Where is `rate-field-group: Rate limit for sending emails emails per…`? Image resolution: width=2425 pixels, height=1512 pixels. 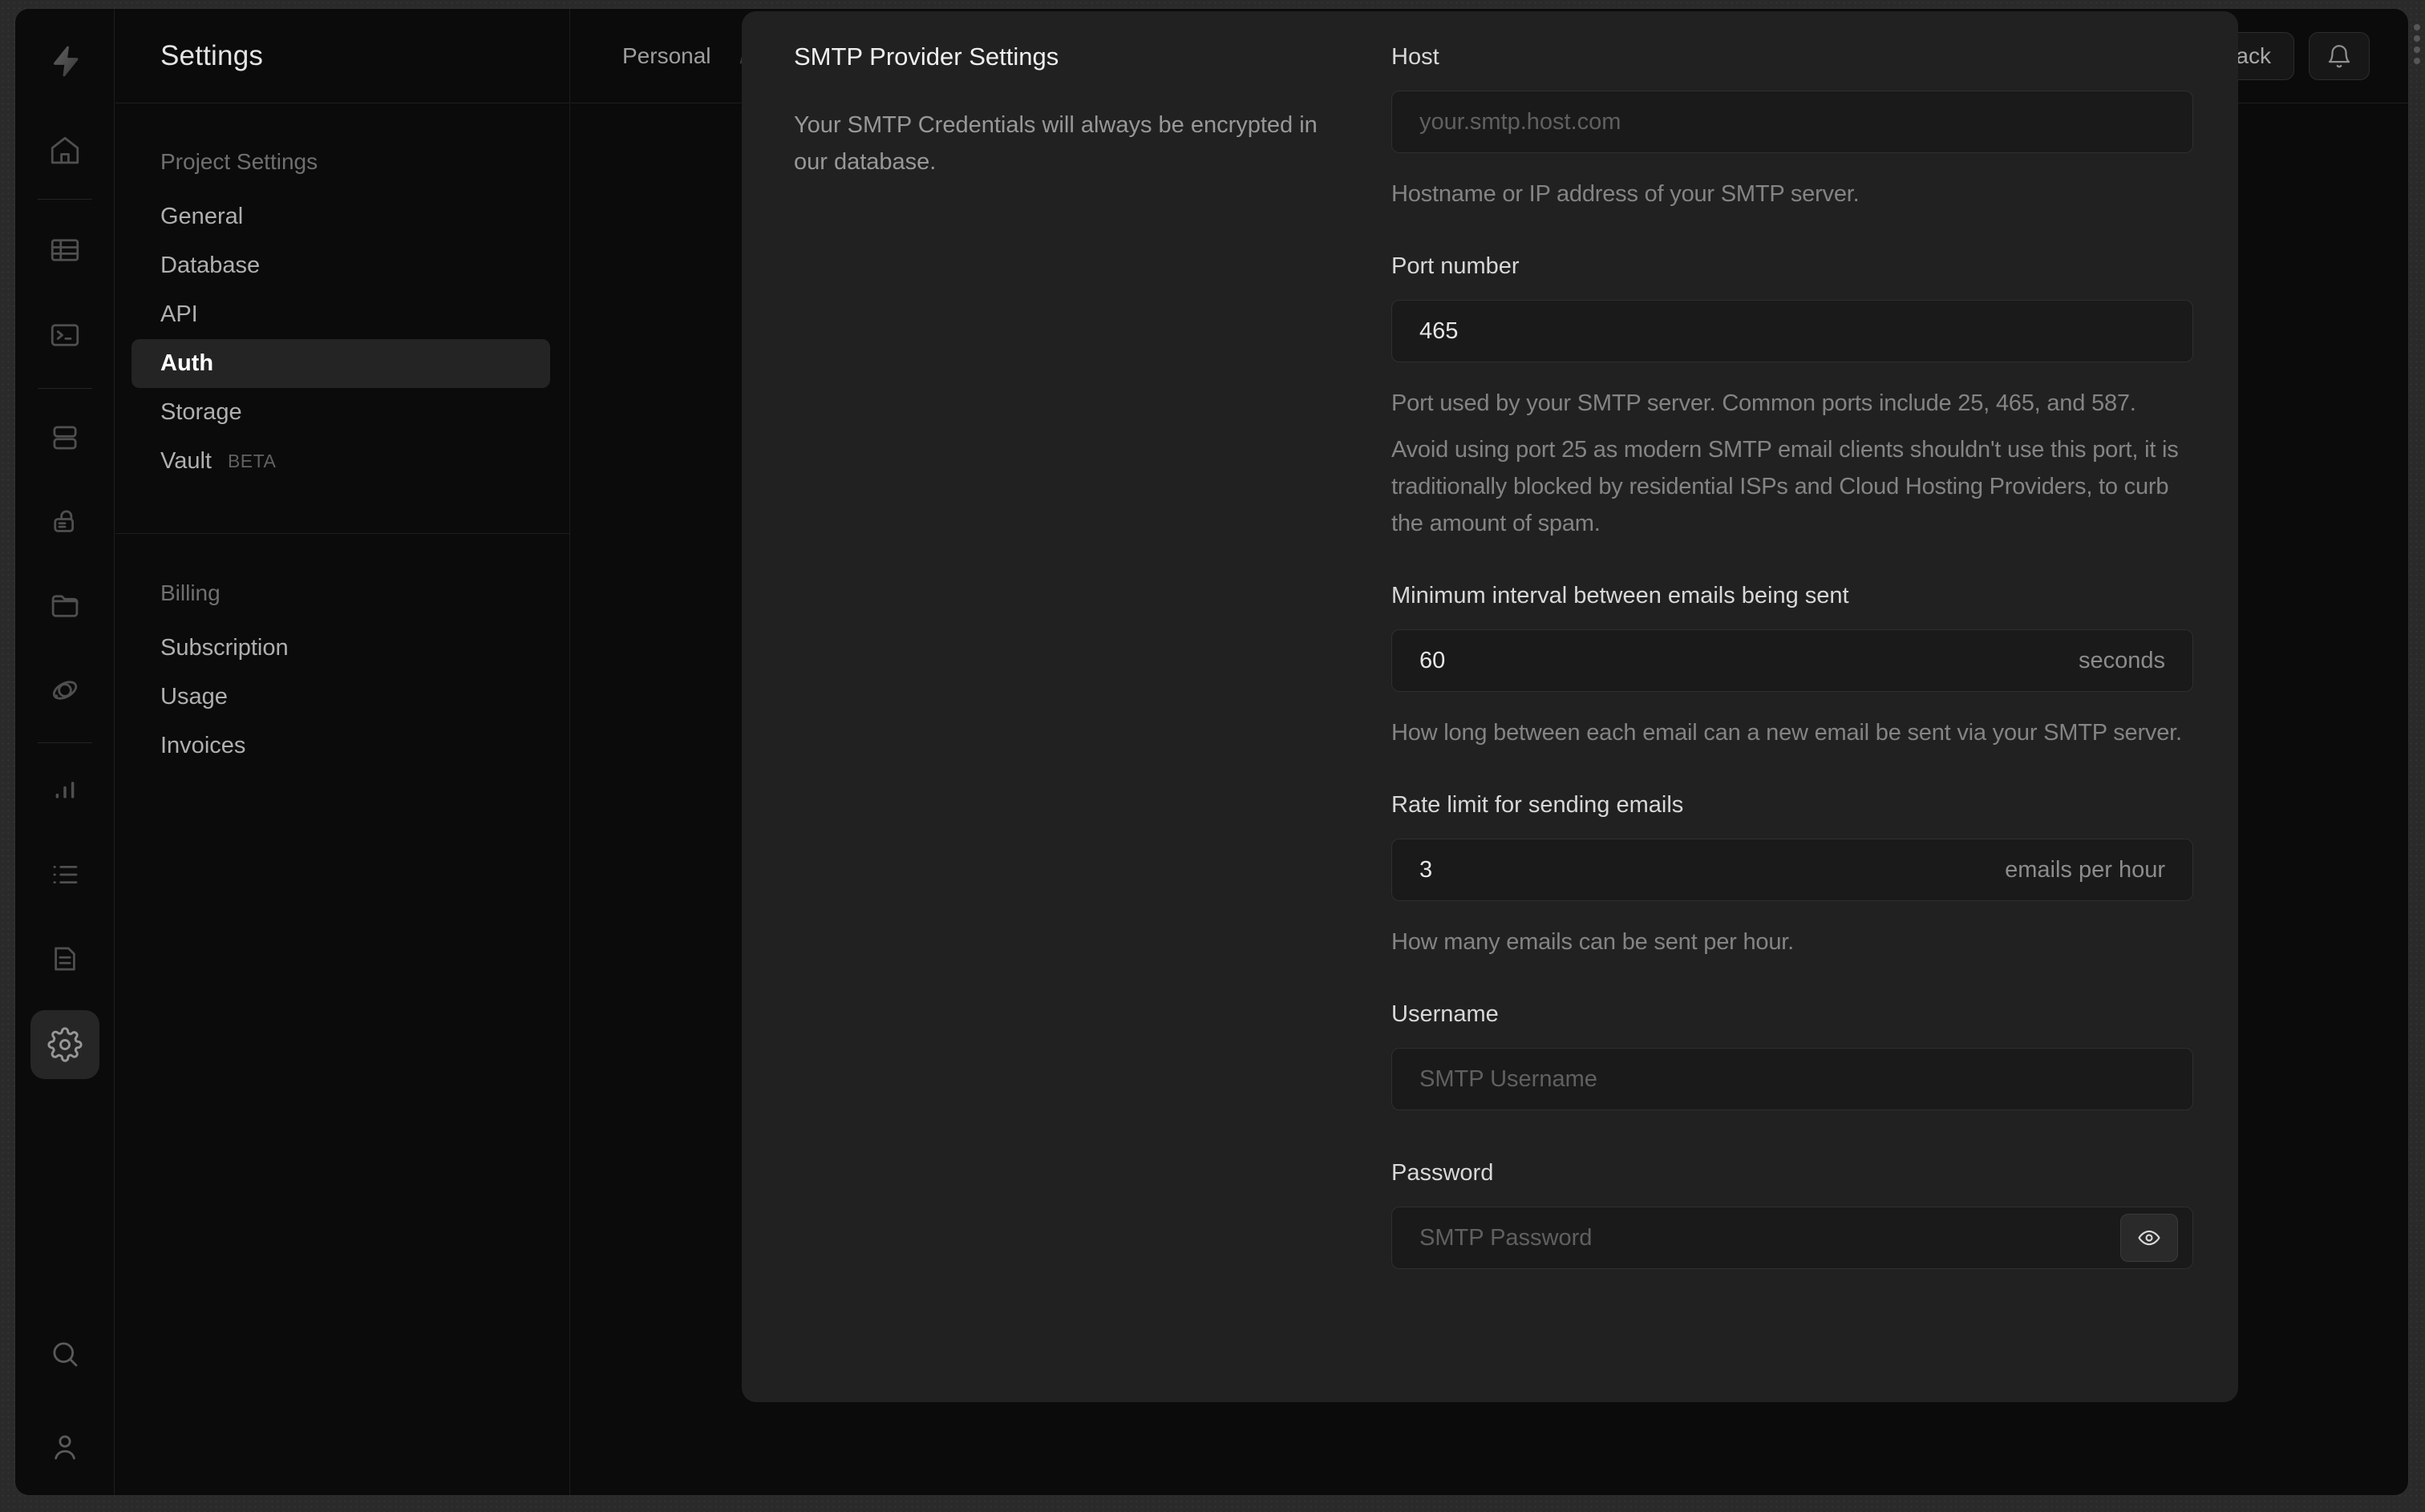
rate-field-group: Rate limit for sending emails emails per… is located at coordinates (1792, 875).